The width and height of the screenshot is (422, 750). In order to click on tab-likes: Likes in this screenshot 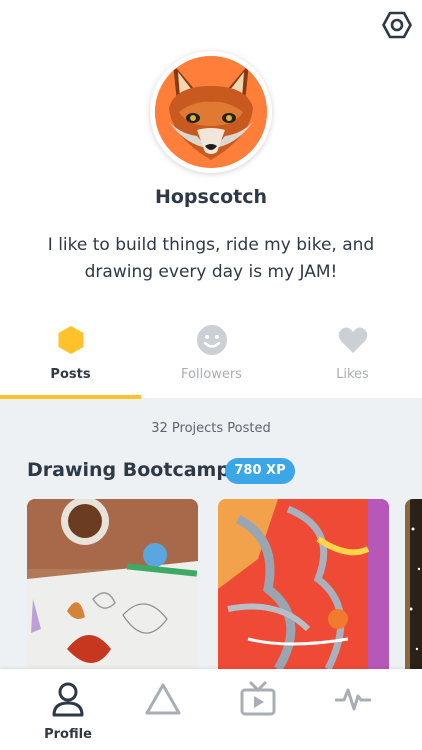, I will do `click(352, 360)`.